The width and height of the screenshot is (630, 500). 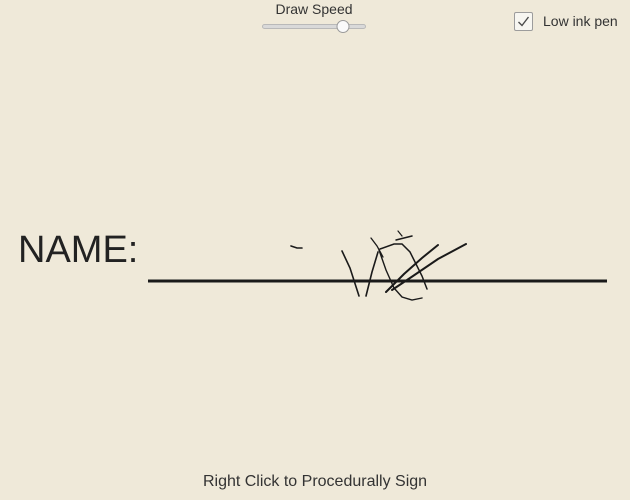 I want to click on sign-hint: Right Click to Procedurally Sign, so click(x=315, y=481).